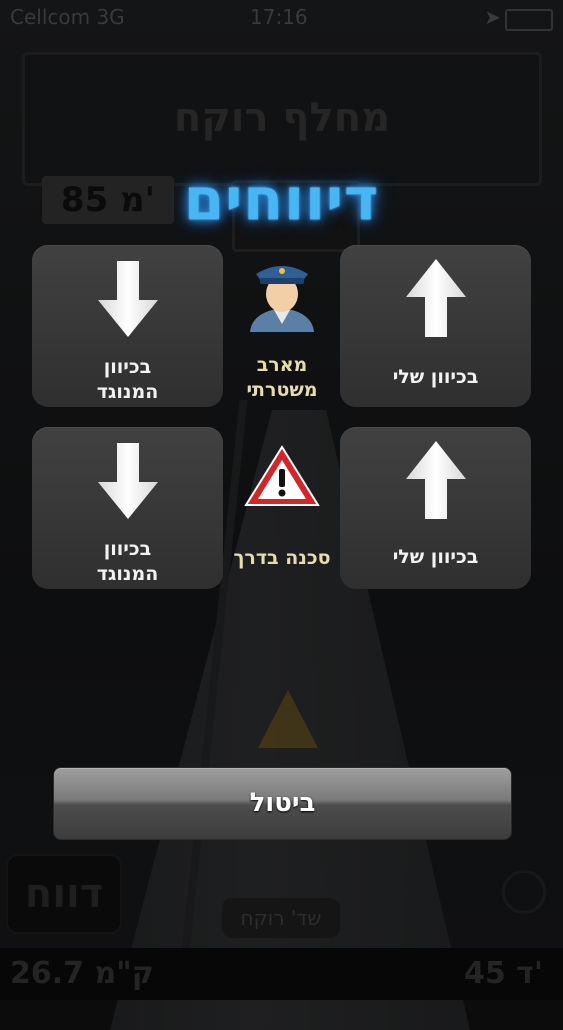 This screenshot has width=563, height=1030. I want to click on hazard-opposite-direction-button: בכיוון המנוגד, so click(127, 508).